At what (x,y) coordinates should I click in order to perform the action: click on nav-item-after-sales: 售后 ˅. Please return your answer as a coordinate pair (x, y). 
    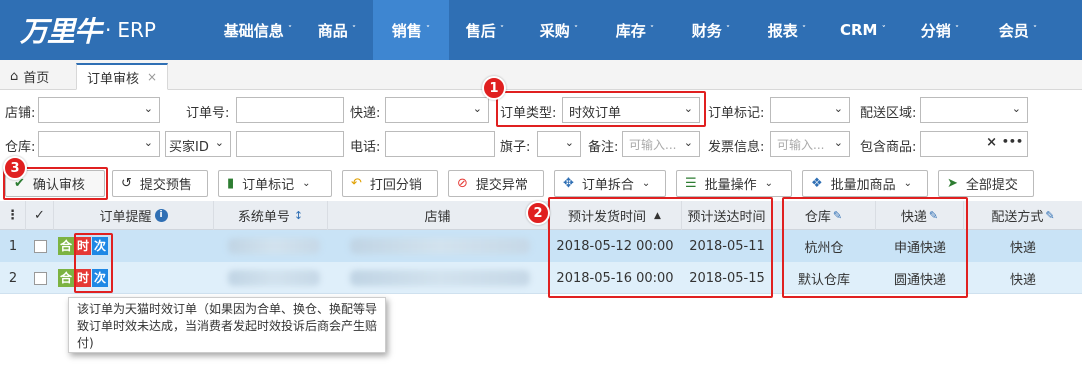
    Looking at the image, I should click on (485, 30).